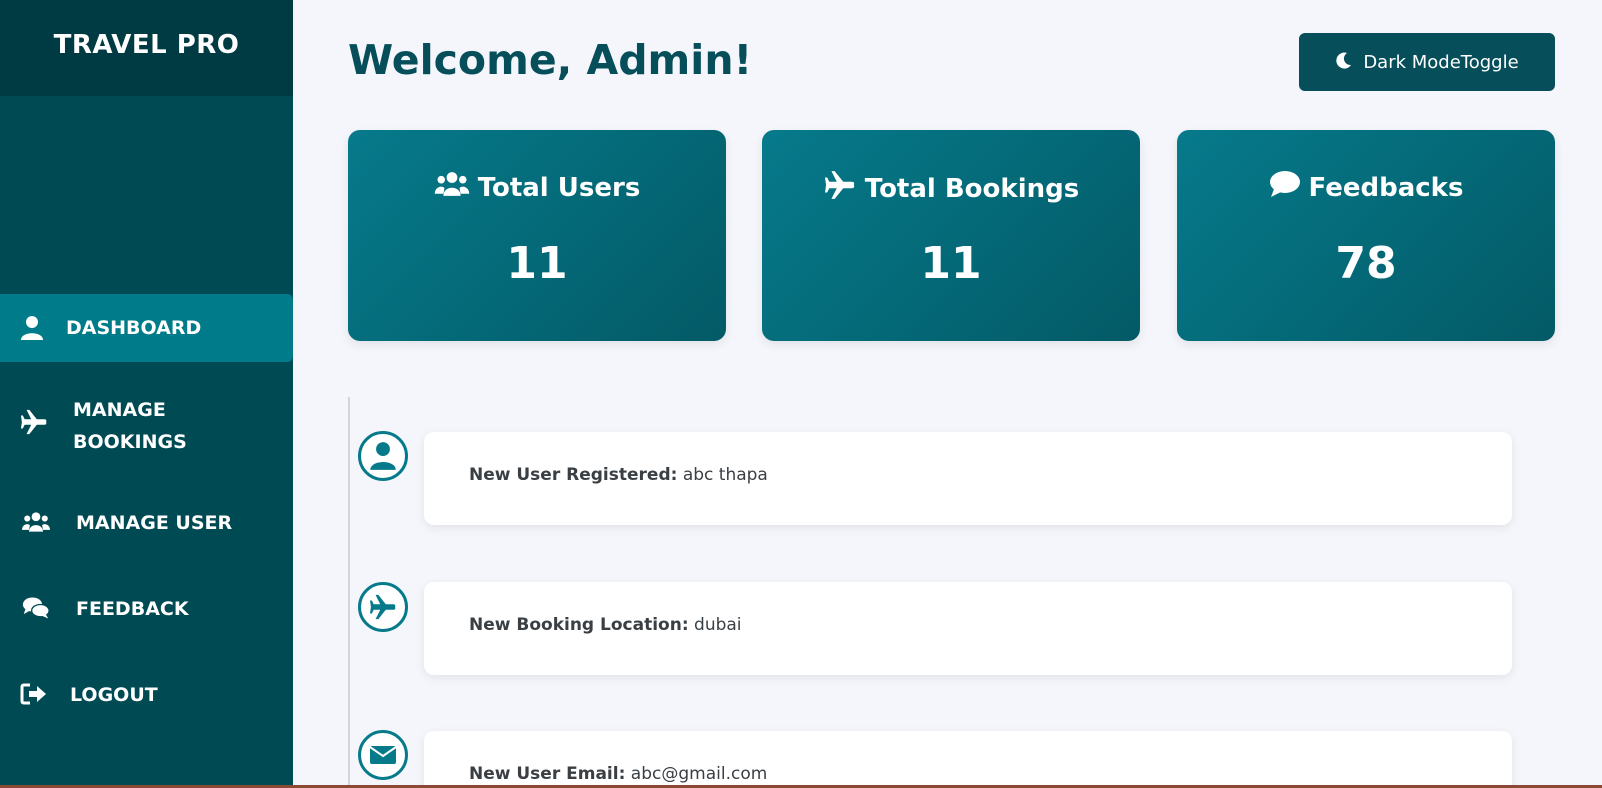  Describe the element at coordinates (147, 45) in the screenshot. I see `brand-logo-text: TRAVEL PRO` at that location.